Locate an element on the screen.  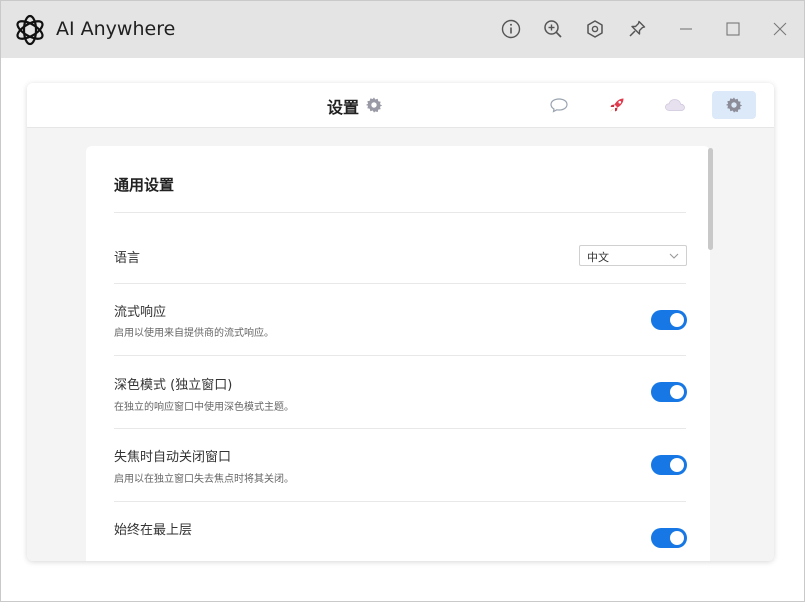
dark-mode-toggle is located at coordinates (669, 392).